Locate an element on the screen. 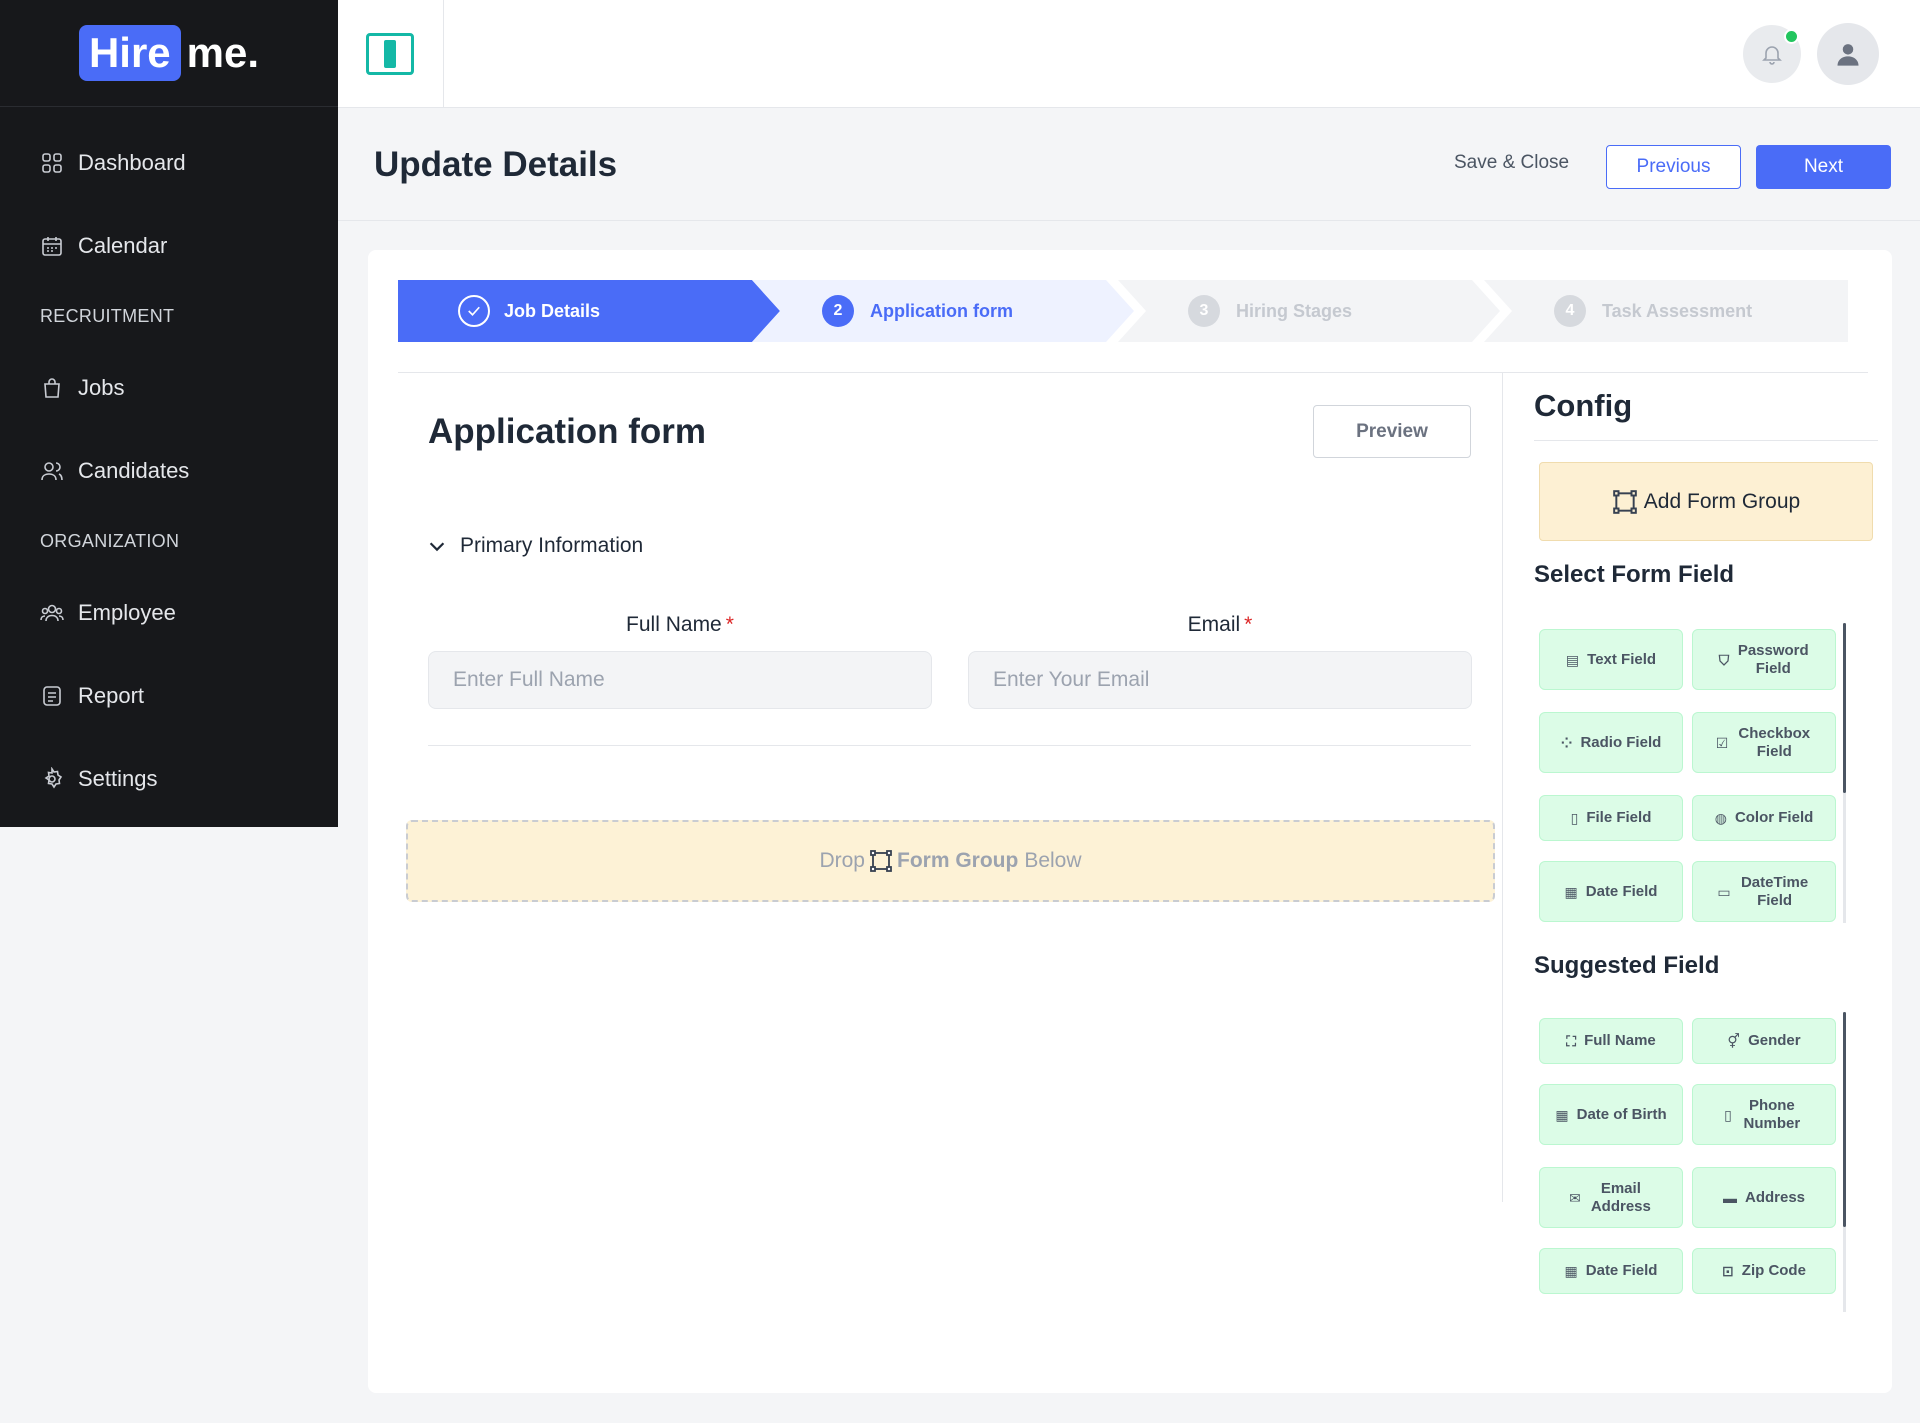 The height and width of the screenshot is (1423, 1920). topbar-divider is located at coordinates (443, 54).